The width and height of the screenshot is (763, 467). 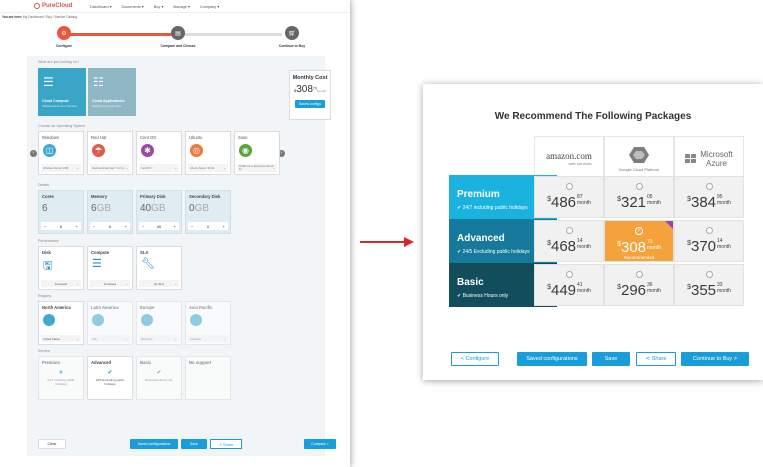 I want to click on os-card: Red Hat ☂ Red Hat Enterprise 7.3 v1.3 ⌄, so click(x=110, y=153).